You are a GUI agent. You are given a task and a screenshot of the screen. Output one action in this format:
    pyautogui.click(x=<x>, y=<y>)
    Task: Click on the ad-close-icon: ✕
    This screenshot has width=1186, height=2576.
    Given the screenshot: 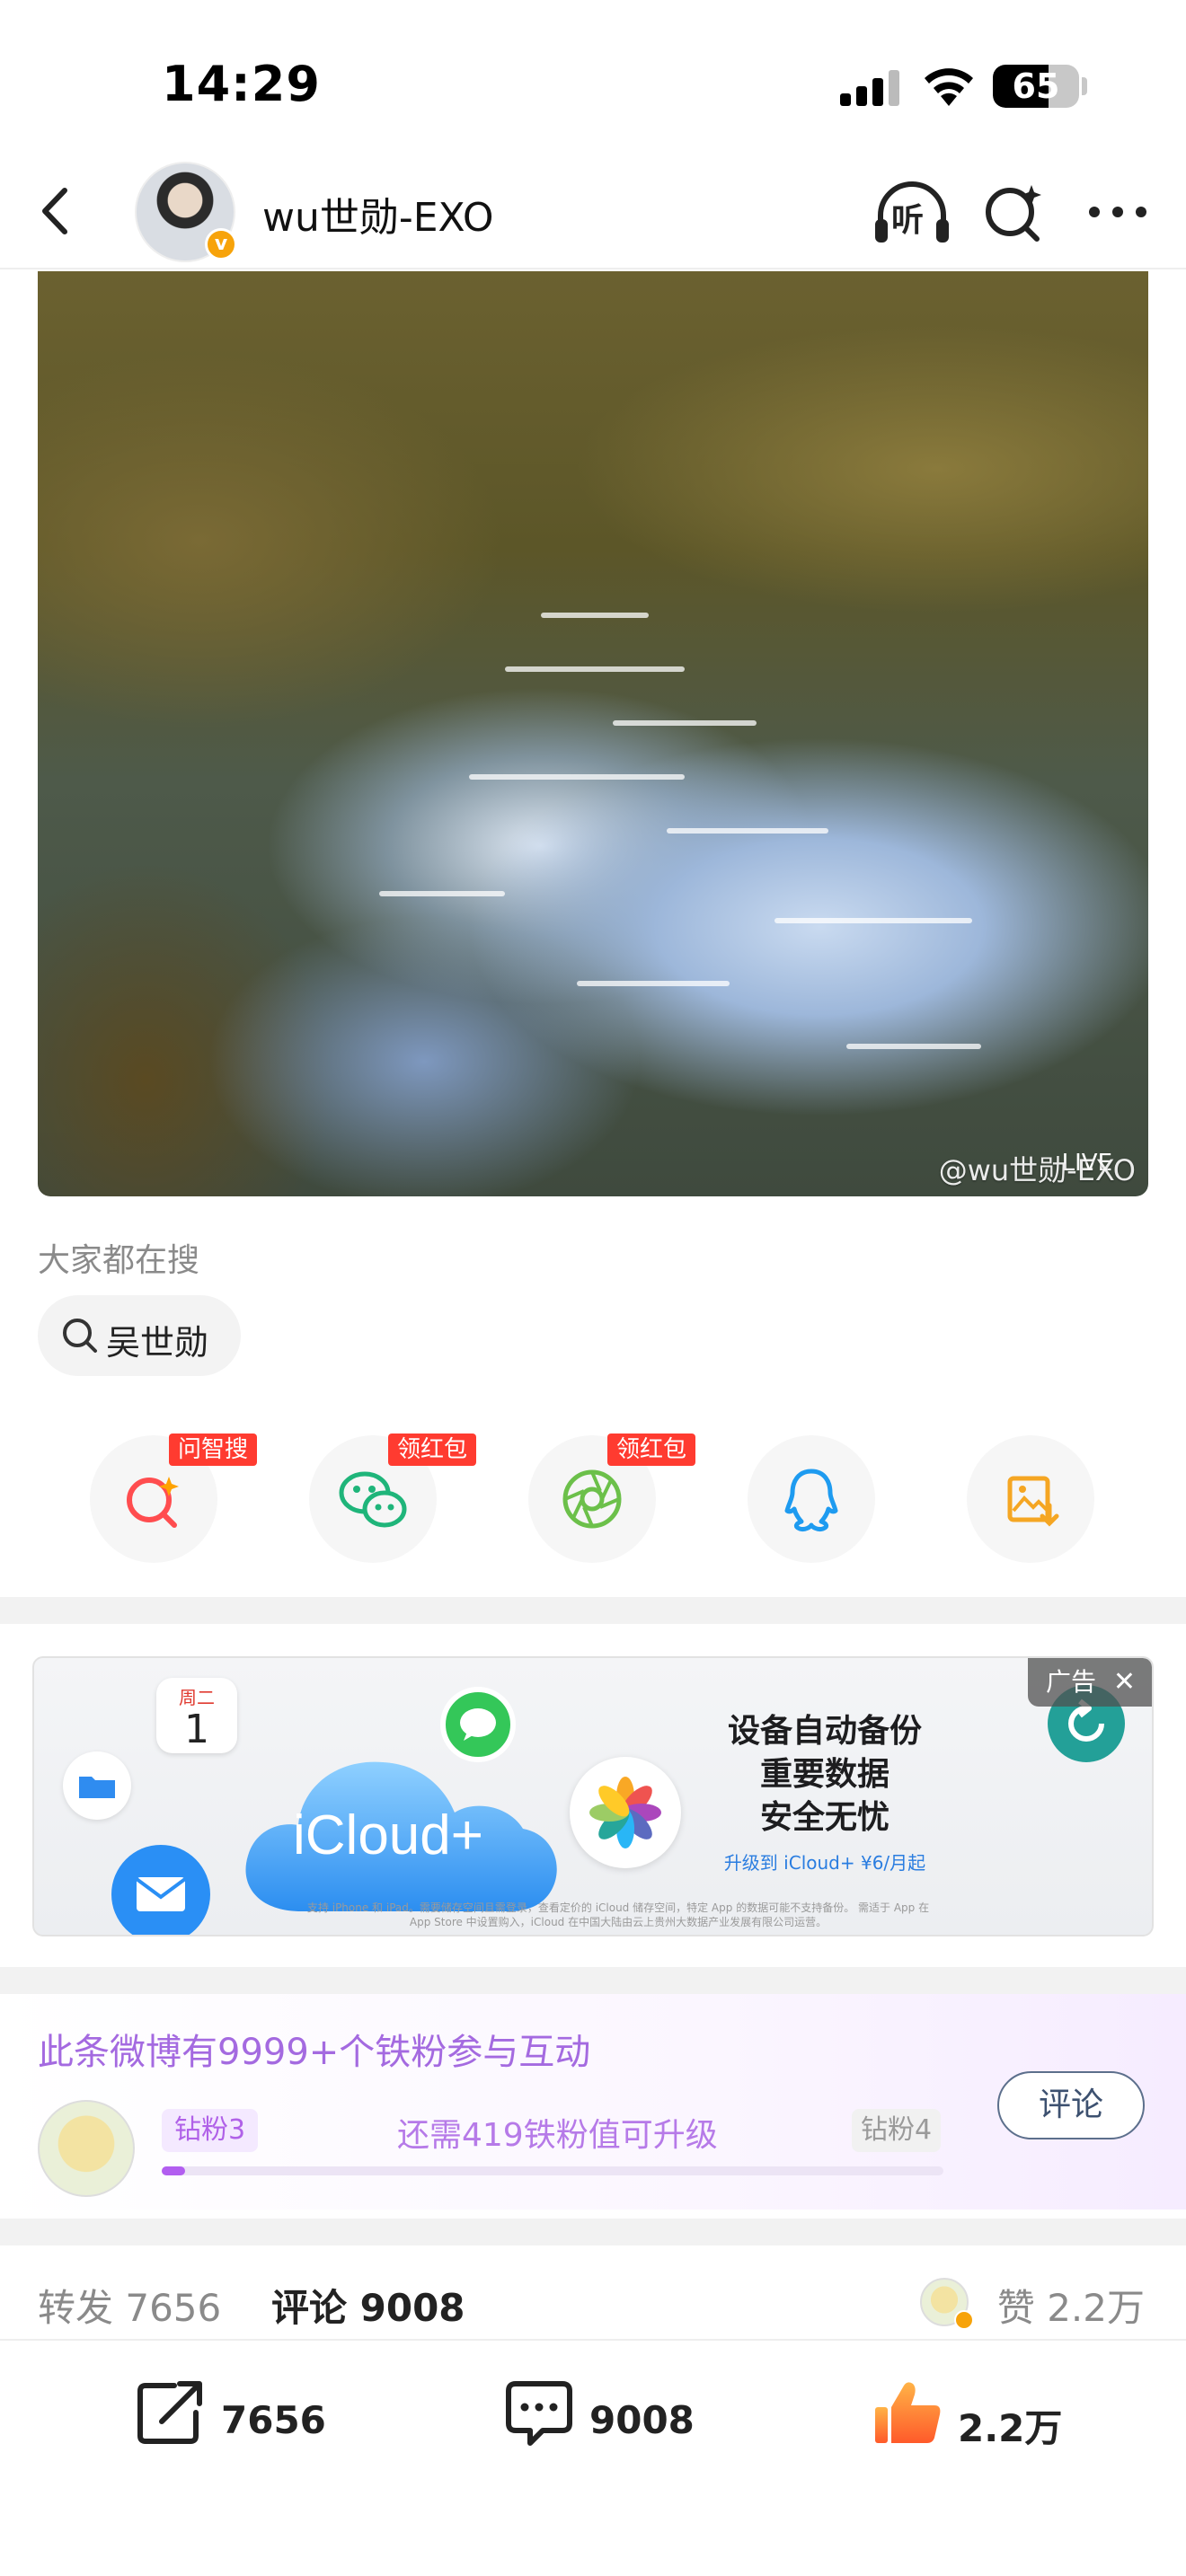 What is the action you would take?
    pyautogui.click(x=1124, y=1682)
    